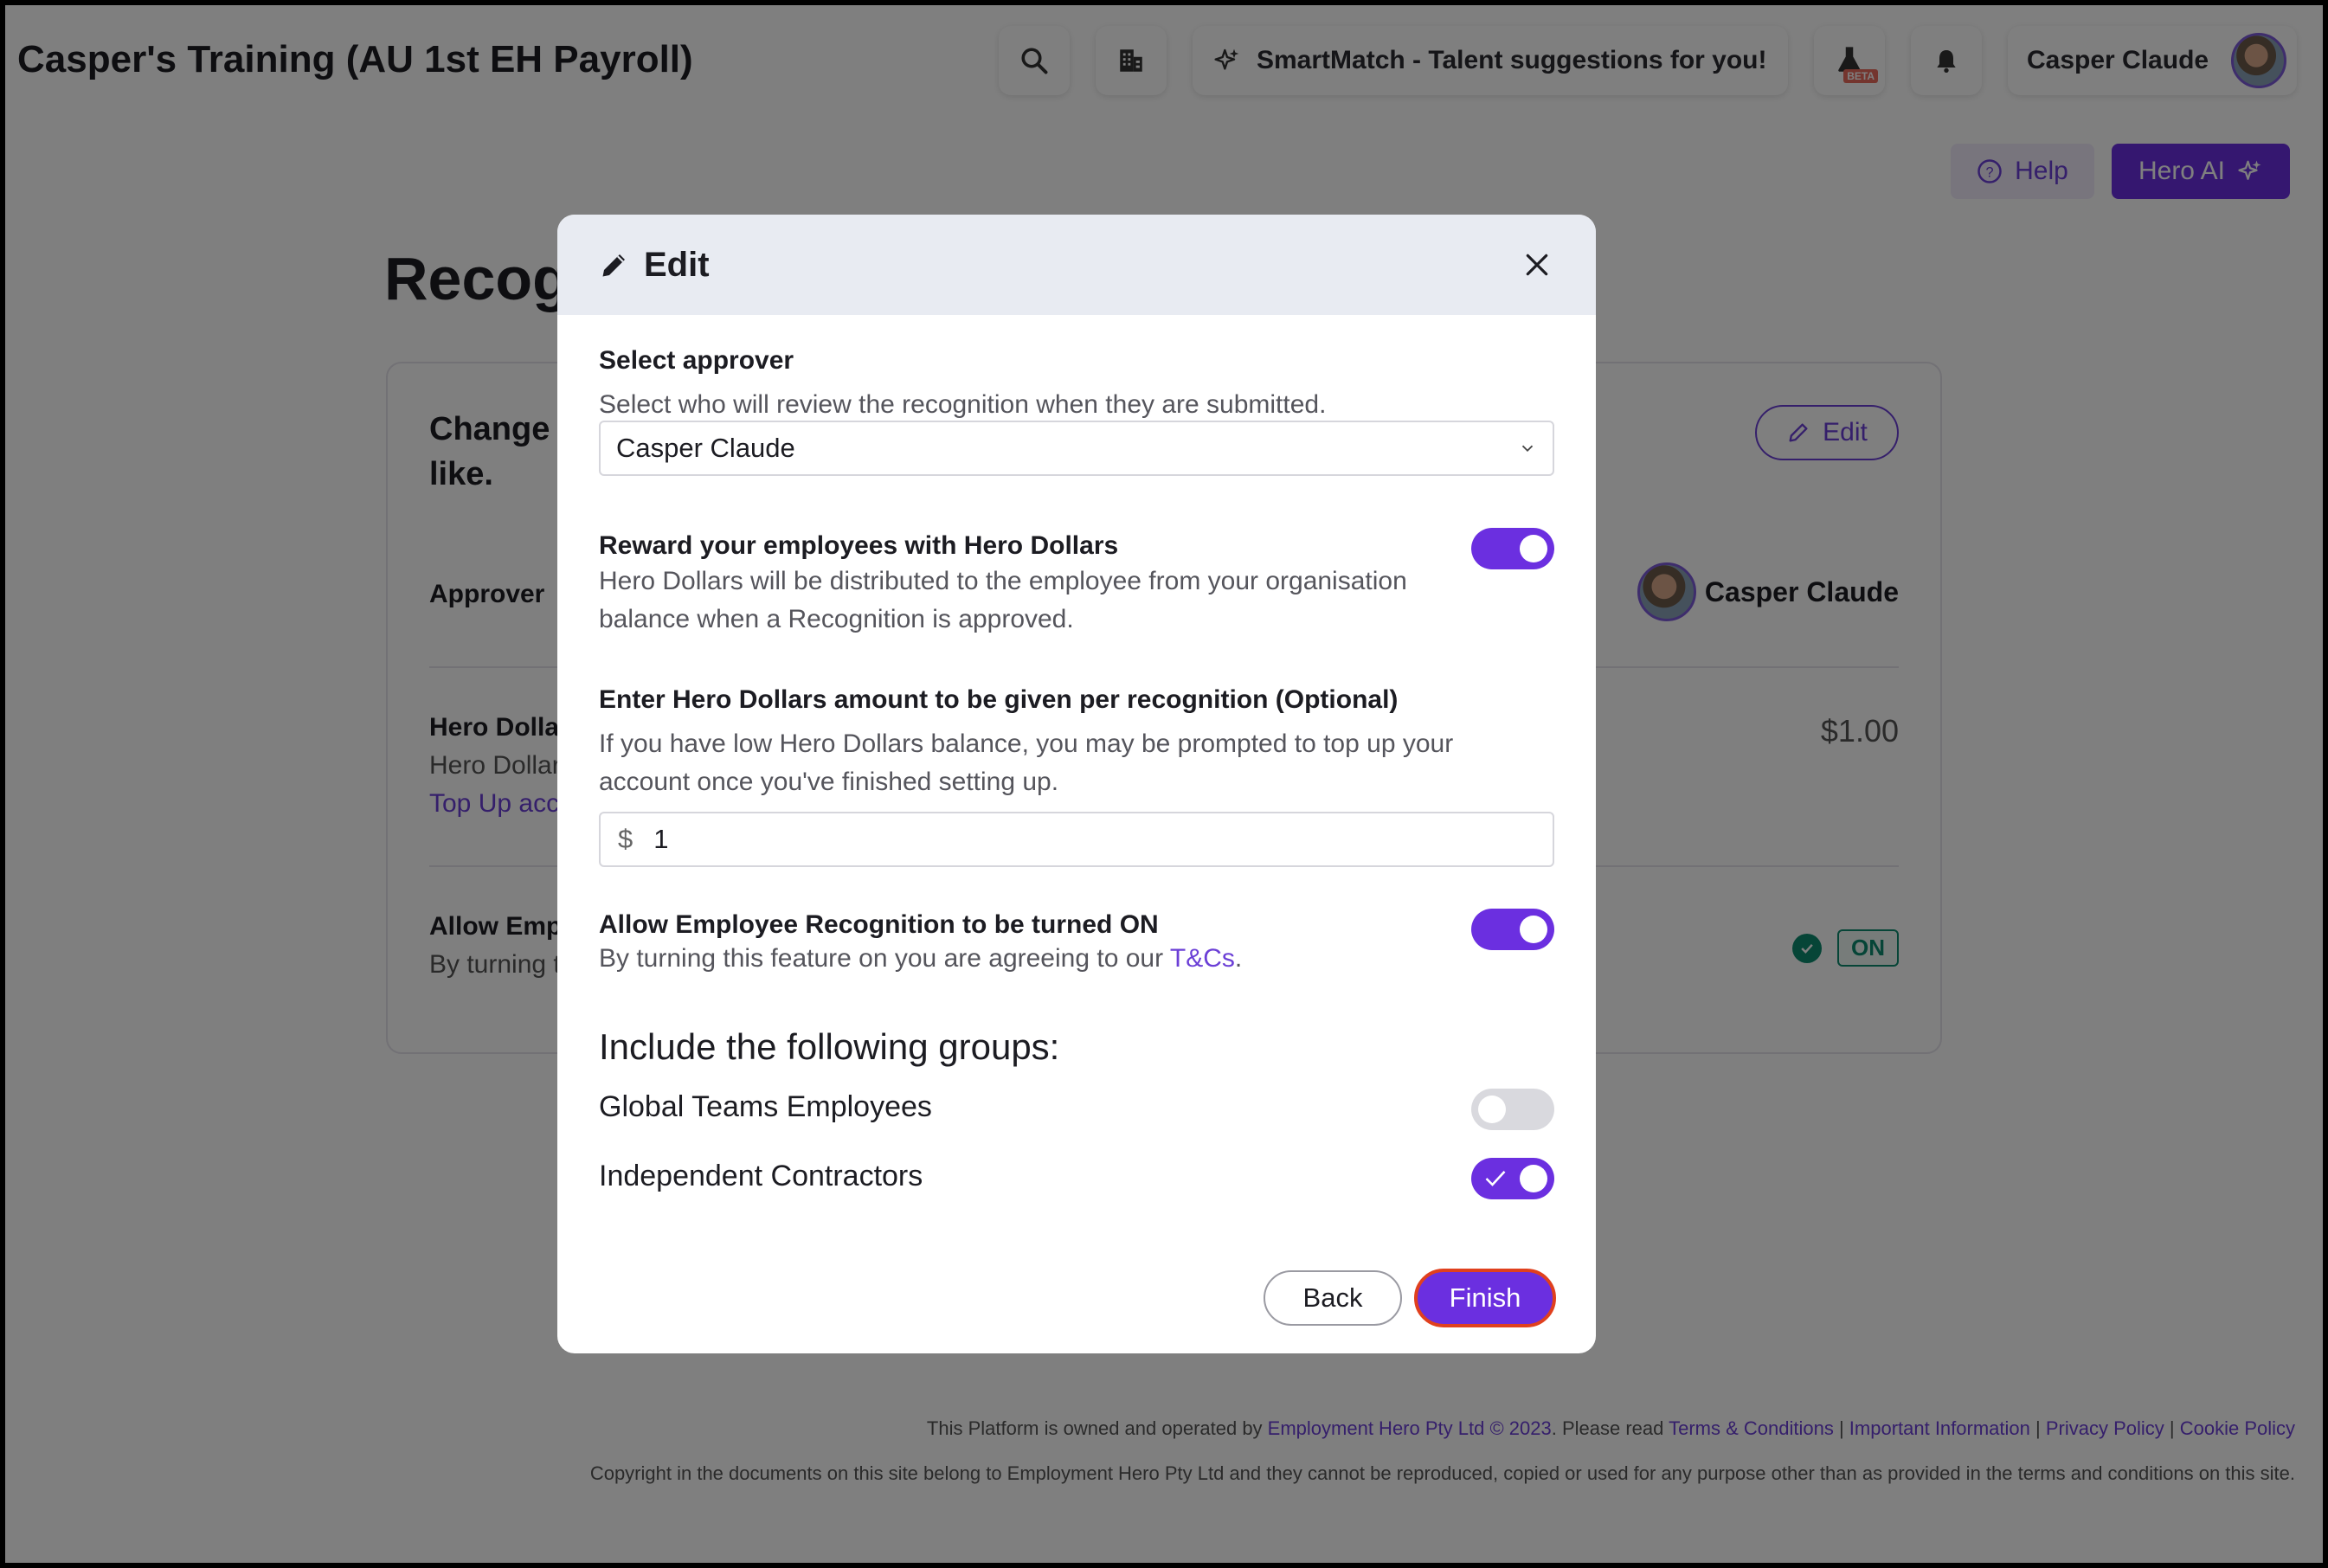  Describe the element at coordinates (1333, 1298) in the screenshot. I see `back-button: Back` at that location.